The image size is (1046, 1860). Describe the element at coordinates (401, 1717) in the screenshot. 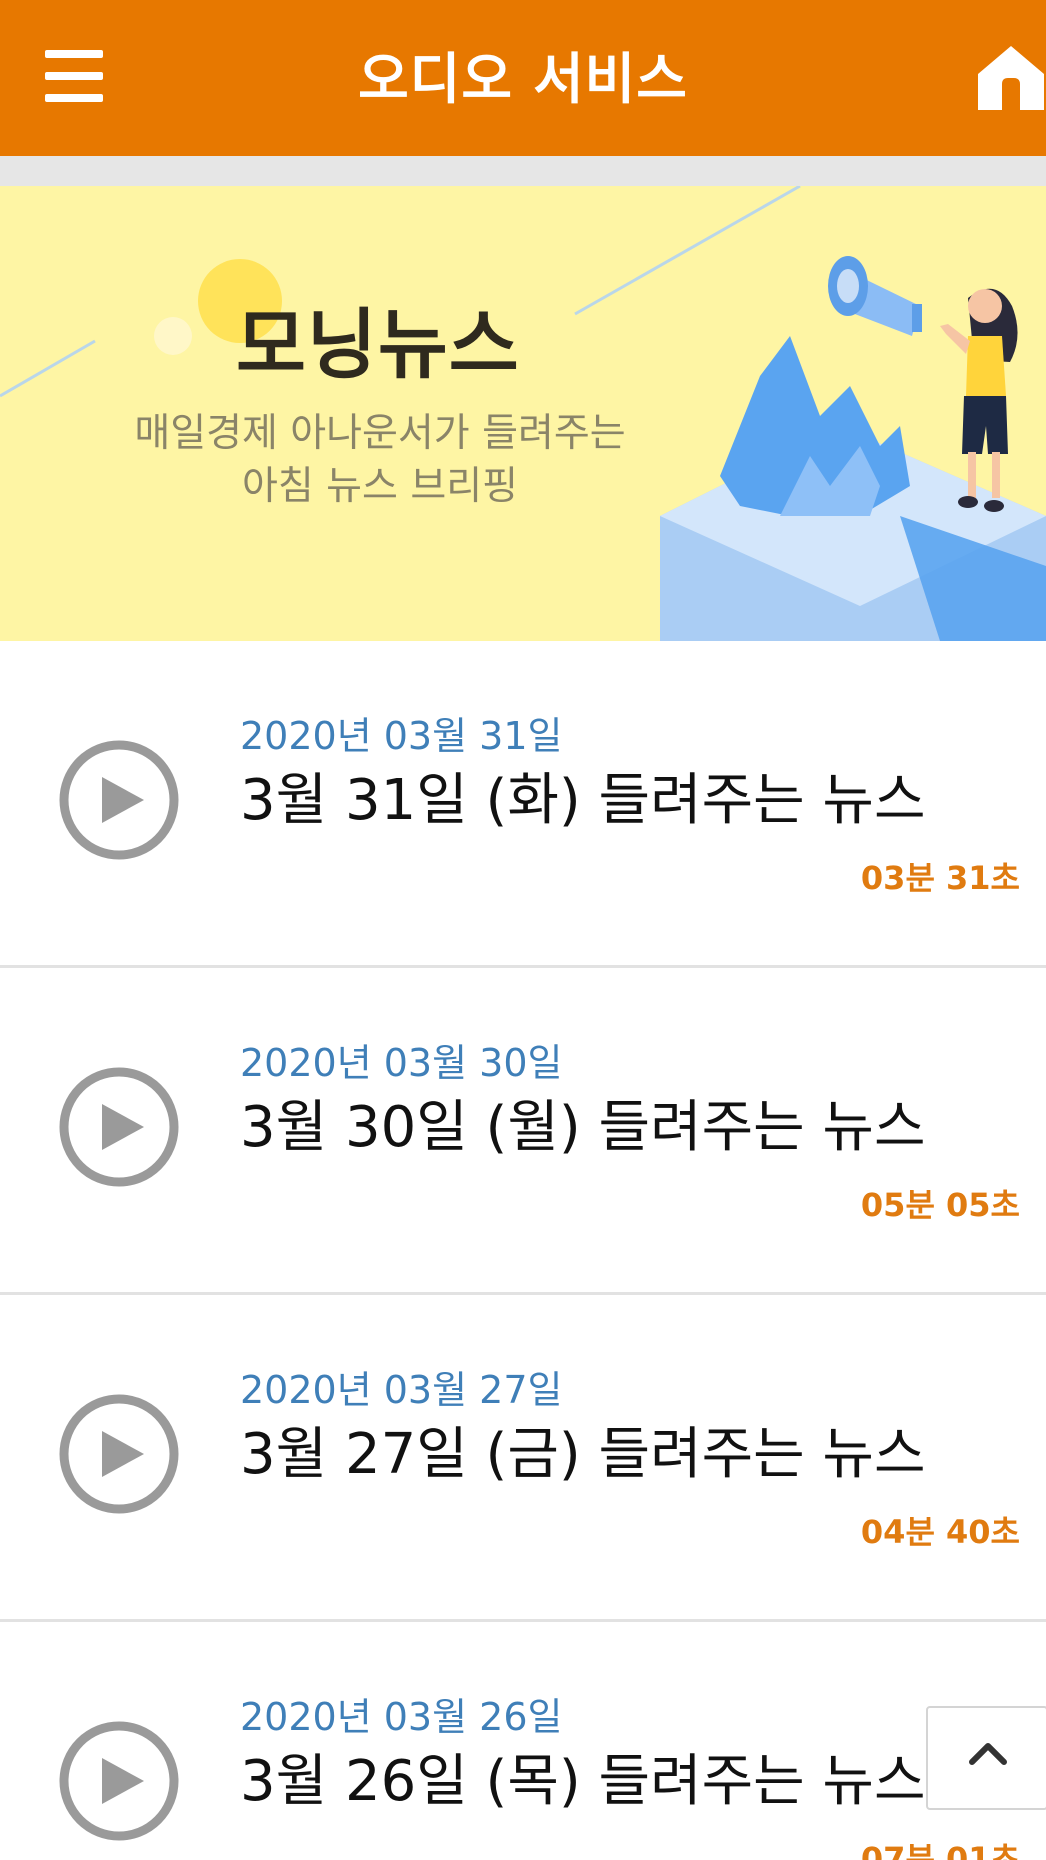

I see `news-date: 2020년 03월 26일` at that location.